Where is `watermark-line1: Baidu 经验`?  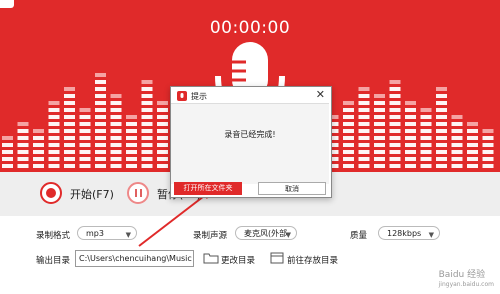
watermark-line1: Baidu 经验 is located at coordinates (462, 275).